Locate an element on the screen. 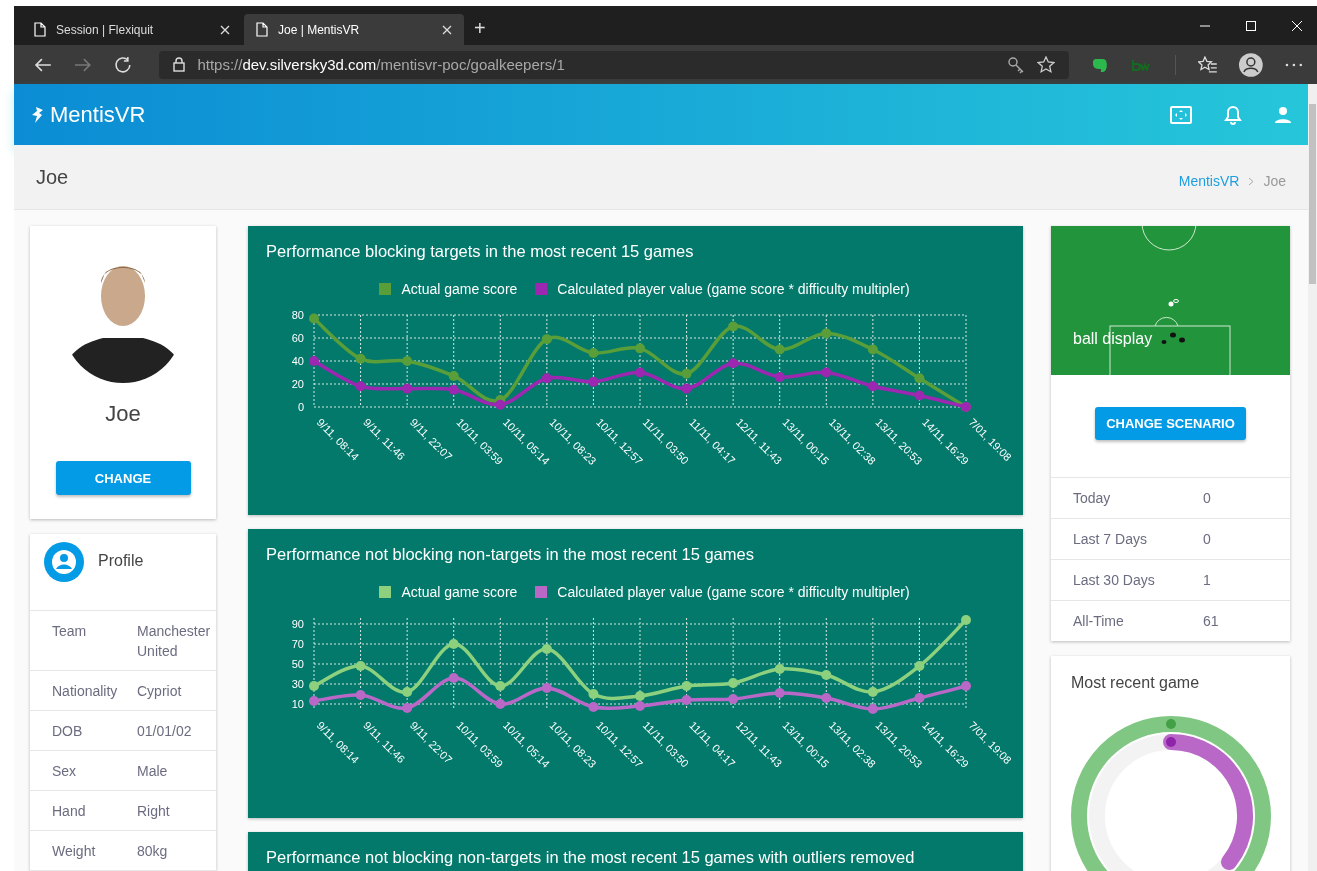 The width and height of the screenshot is (1317, 871). scrollbar is located at coordinates (1312, 477).